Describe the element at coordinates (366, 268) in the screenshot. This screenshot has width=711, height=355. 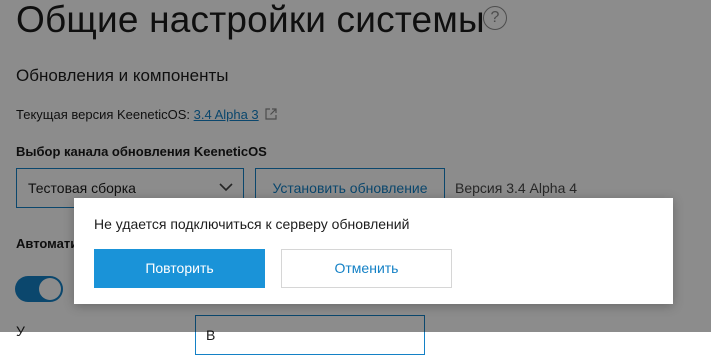
I see `cancel-button: Отменить` at that location.